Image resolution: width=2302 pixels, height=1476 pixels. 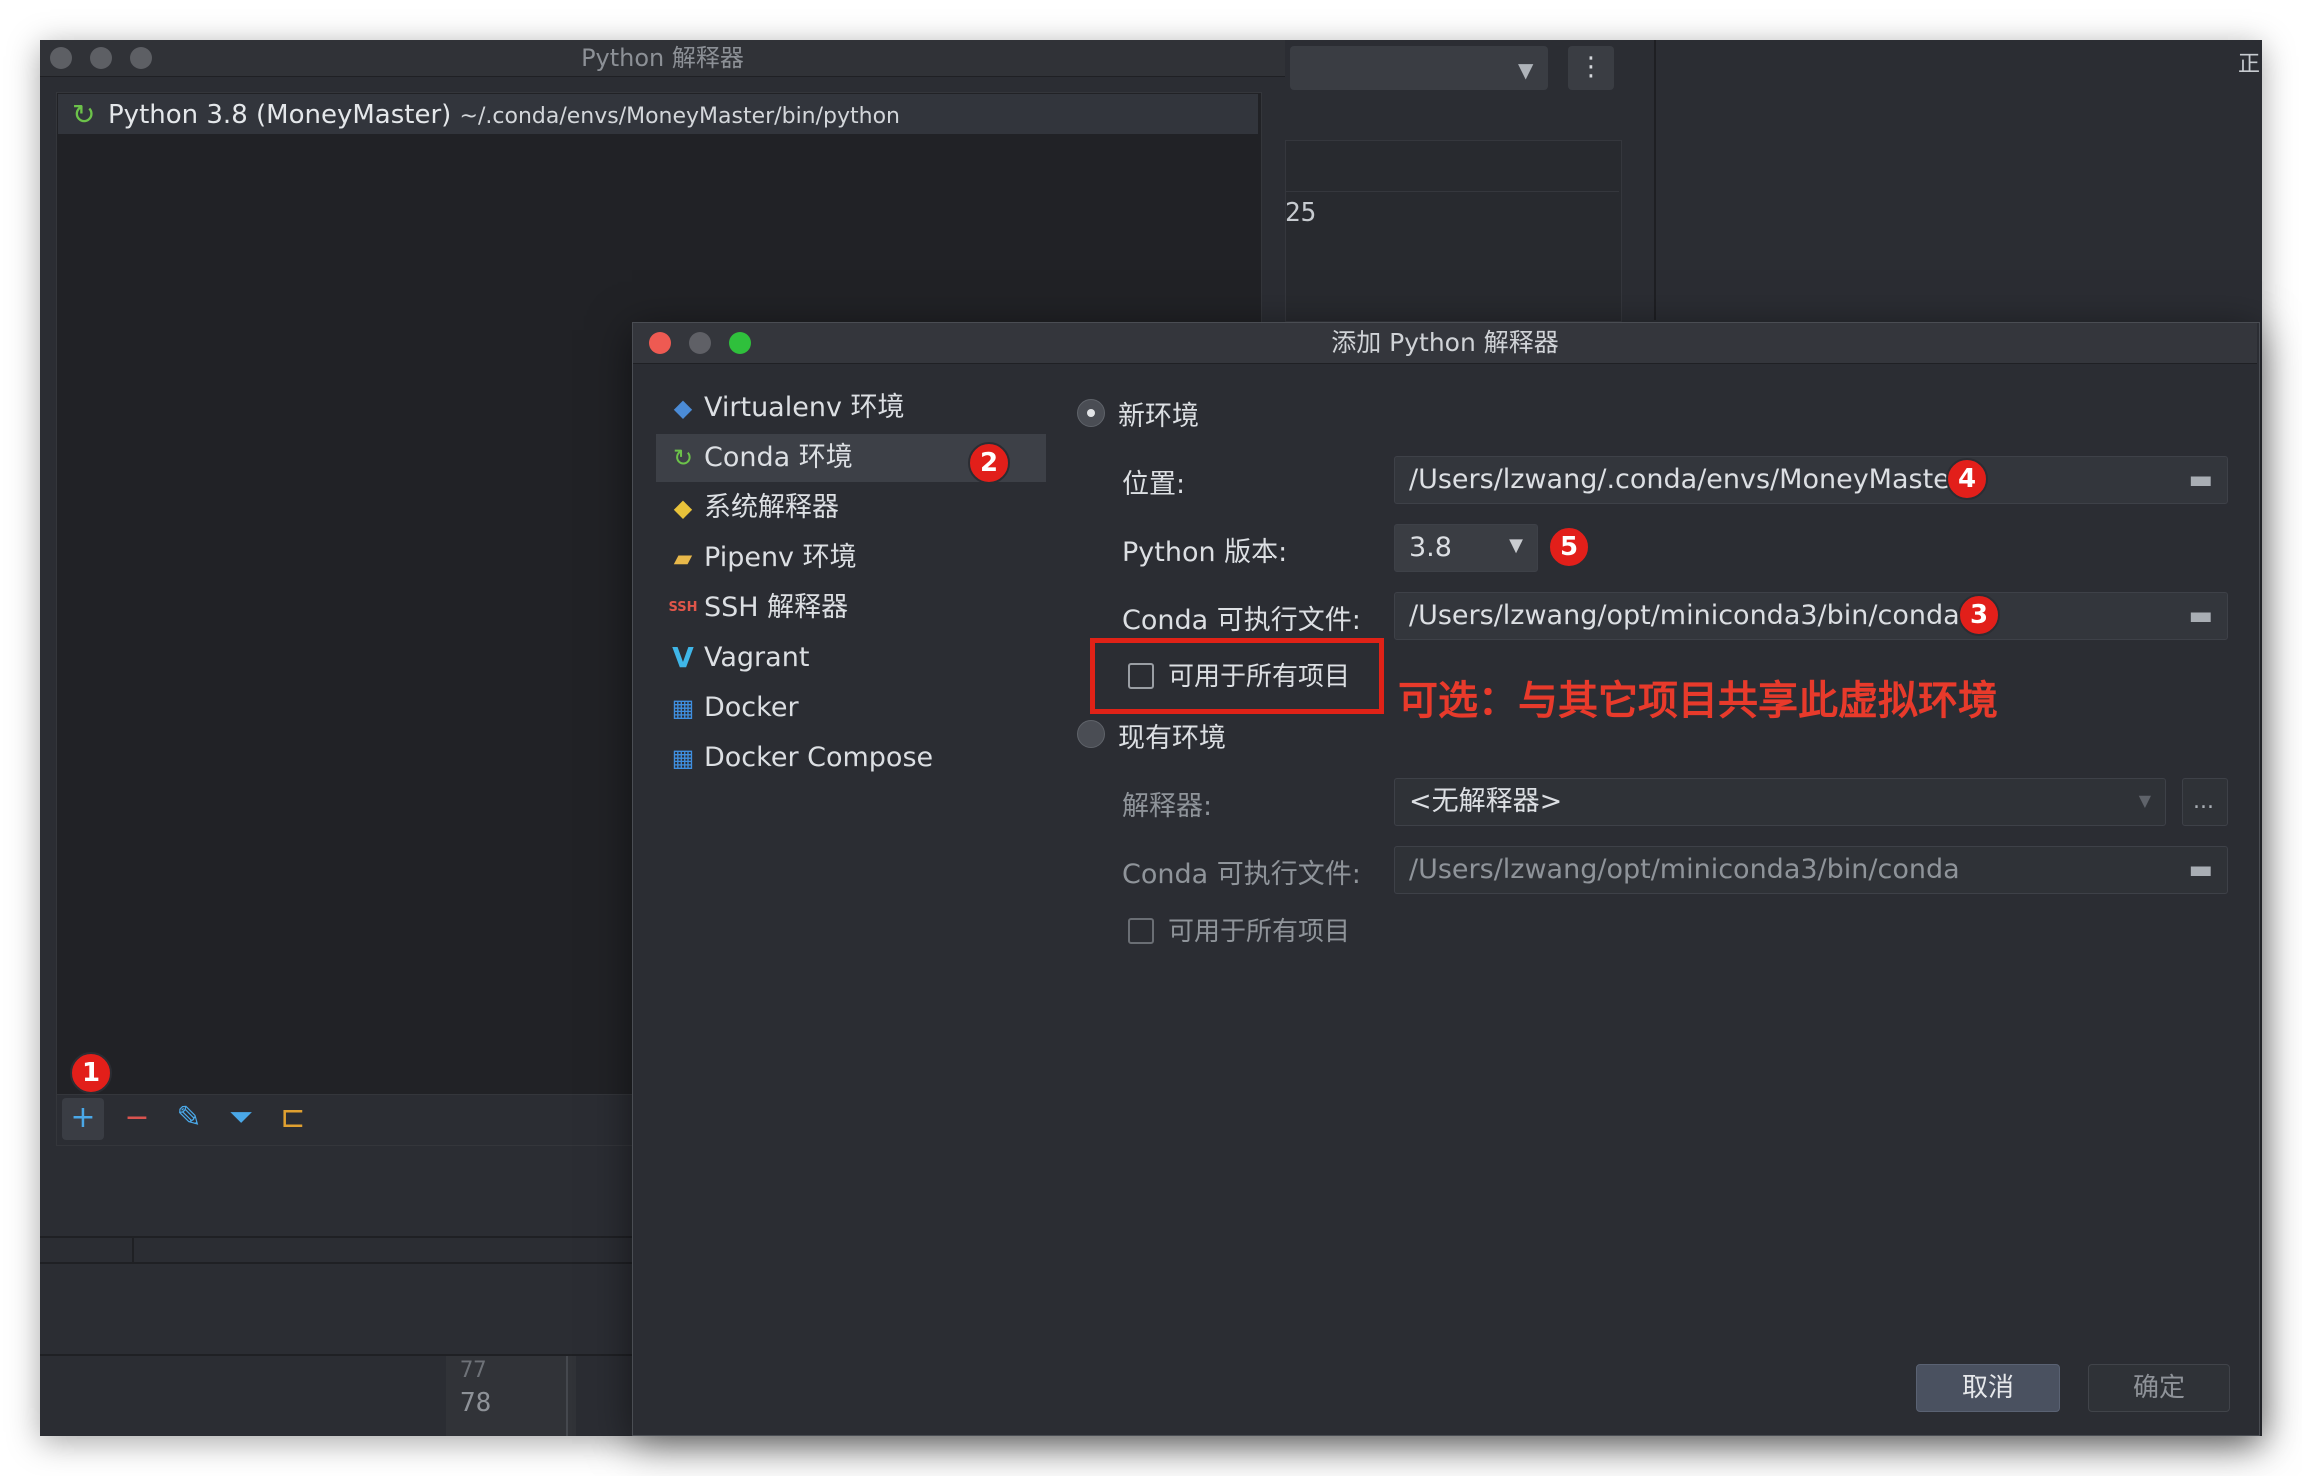 I want to click on sidebar-item-vagrant: V Vagrant, so click(x=851, y=658).